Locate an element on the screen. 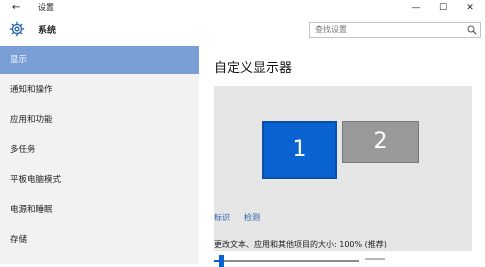  sidebar-item-power: 电源和睡眠 is located at coordinates (99, 210).